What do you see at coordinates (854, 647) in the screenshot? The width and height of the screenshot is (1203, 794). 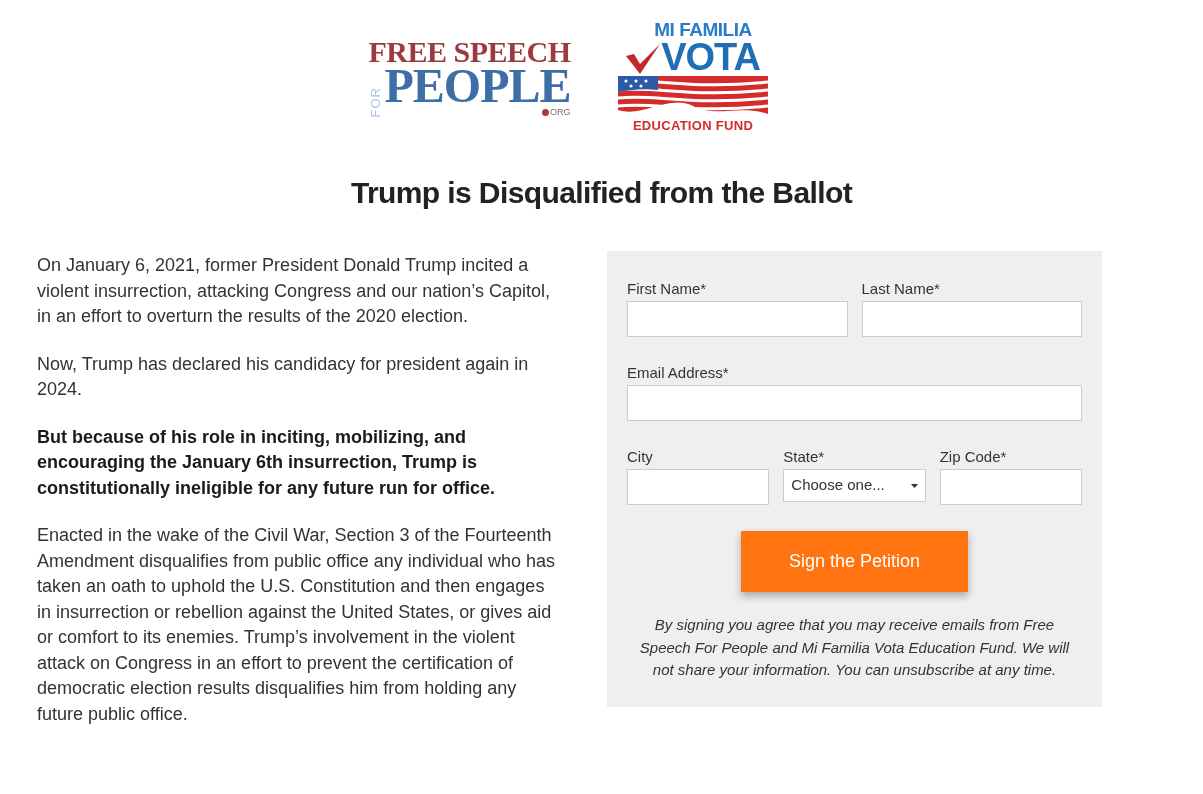 I see `disclaimer-text: By signing you agree that you may receive emails from Free Speech For People and Mi Familia Vota Education Fund. We will not share your information. You can unsubscribe at any time.` at bounding box center [854, 647].